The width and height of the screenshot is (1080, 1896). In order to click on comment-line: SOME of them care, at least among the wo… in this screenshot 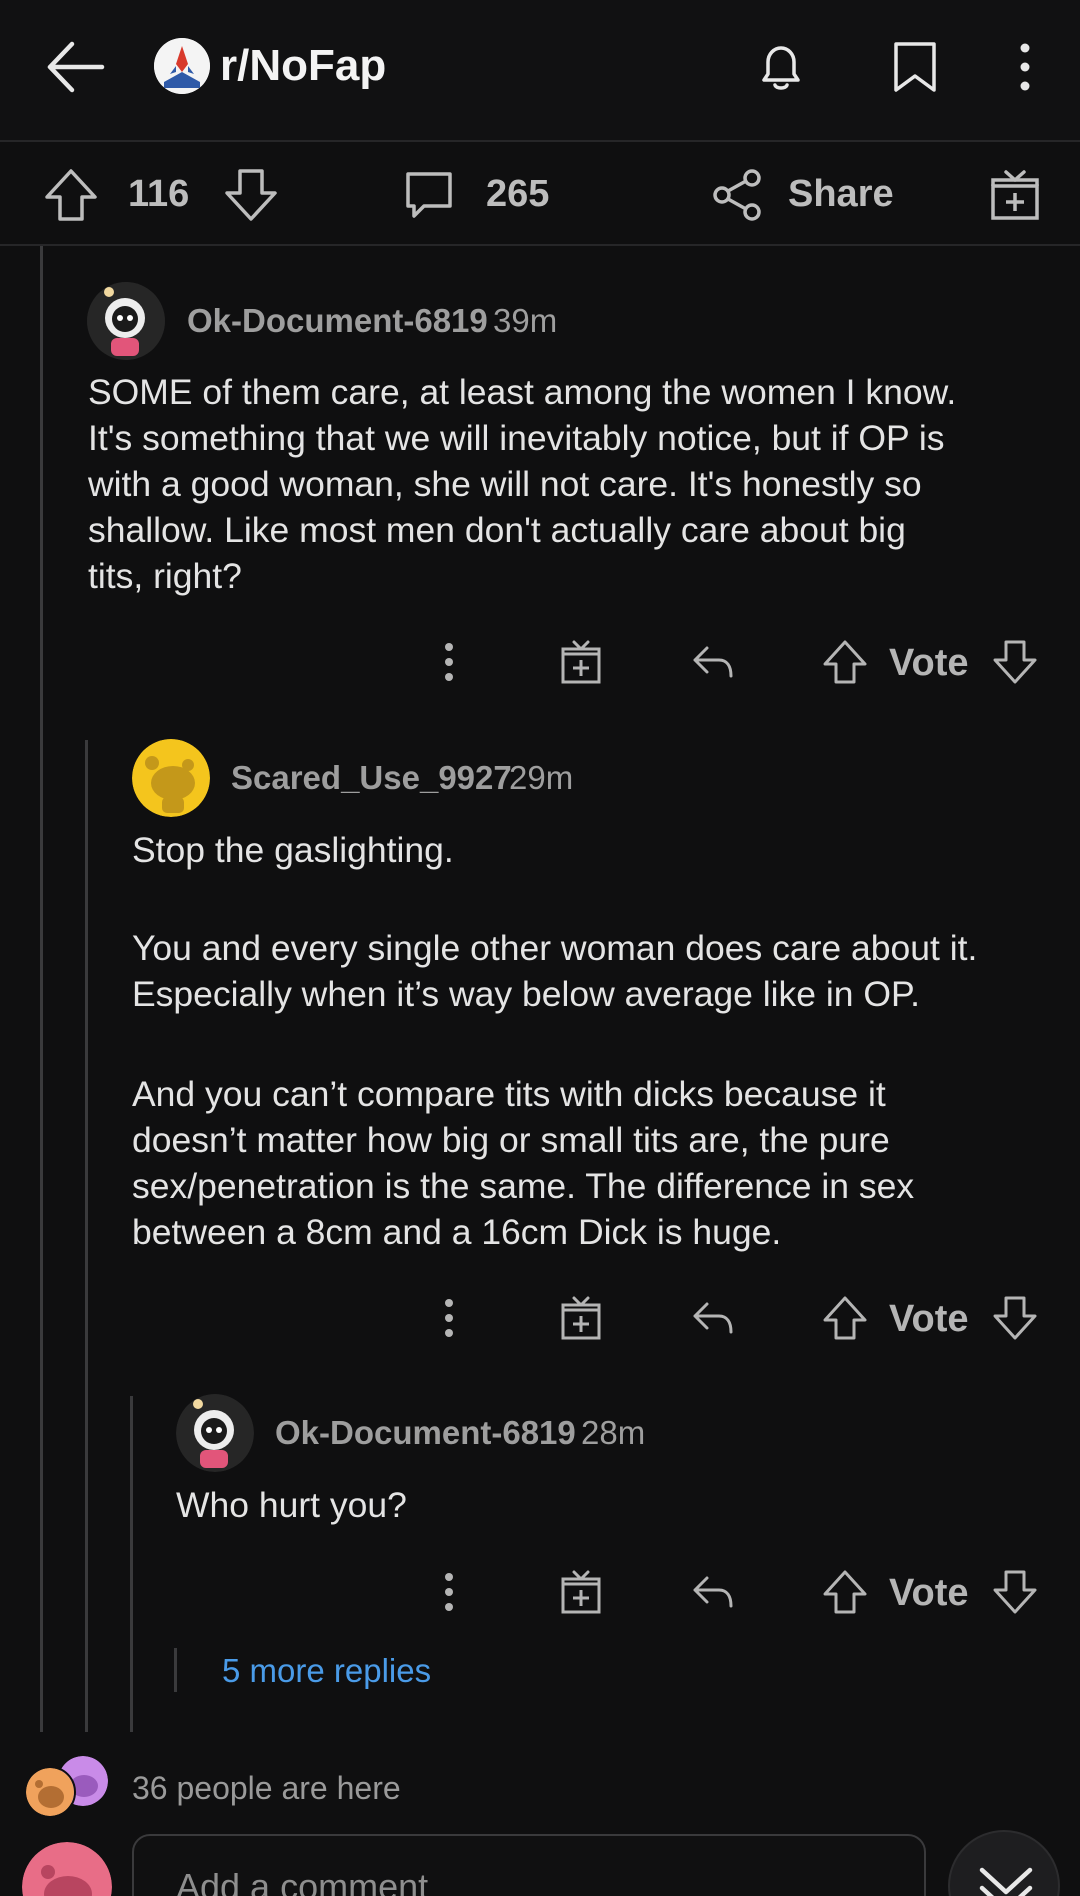, I will do `click(522, 392)`.